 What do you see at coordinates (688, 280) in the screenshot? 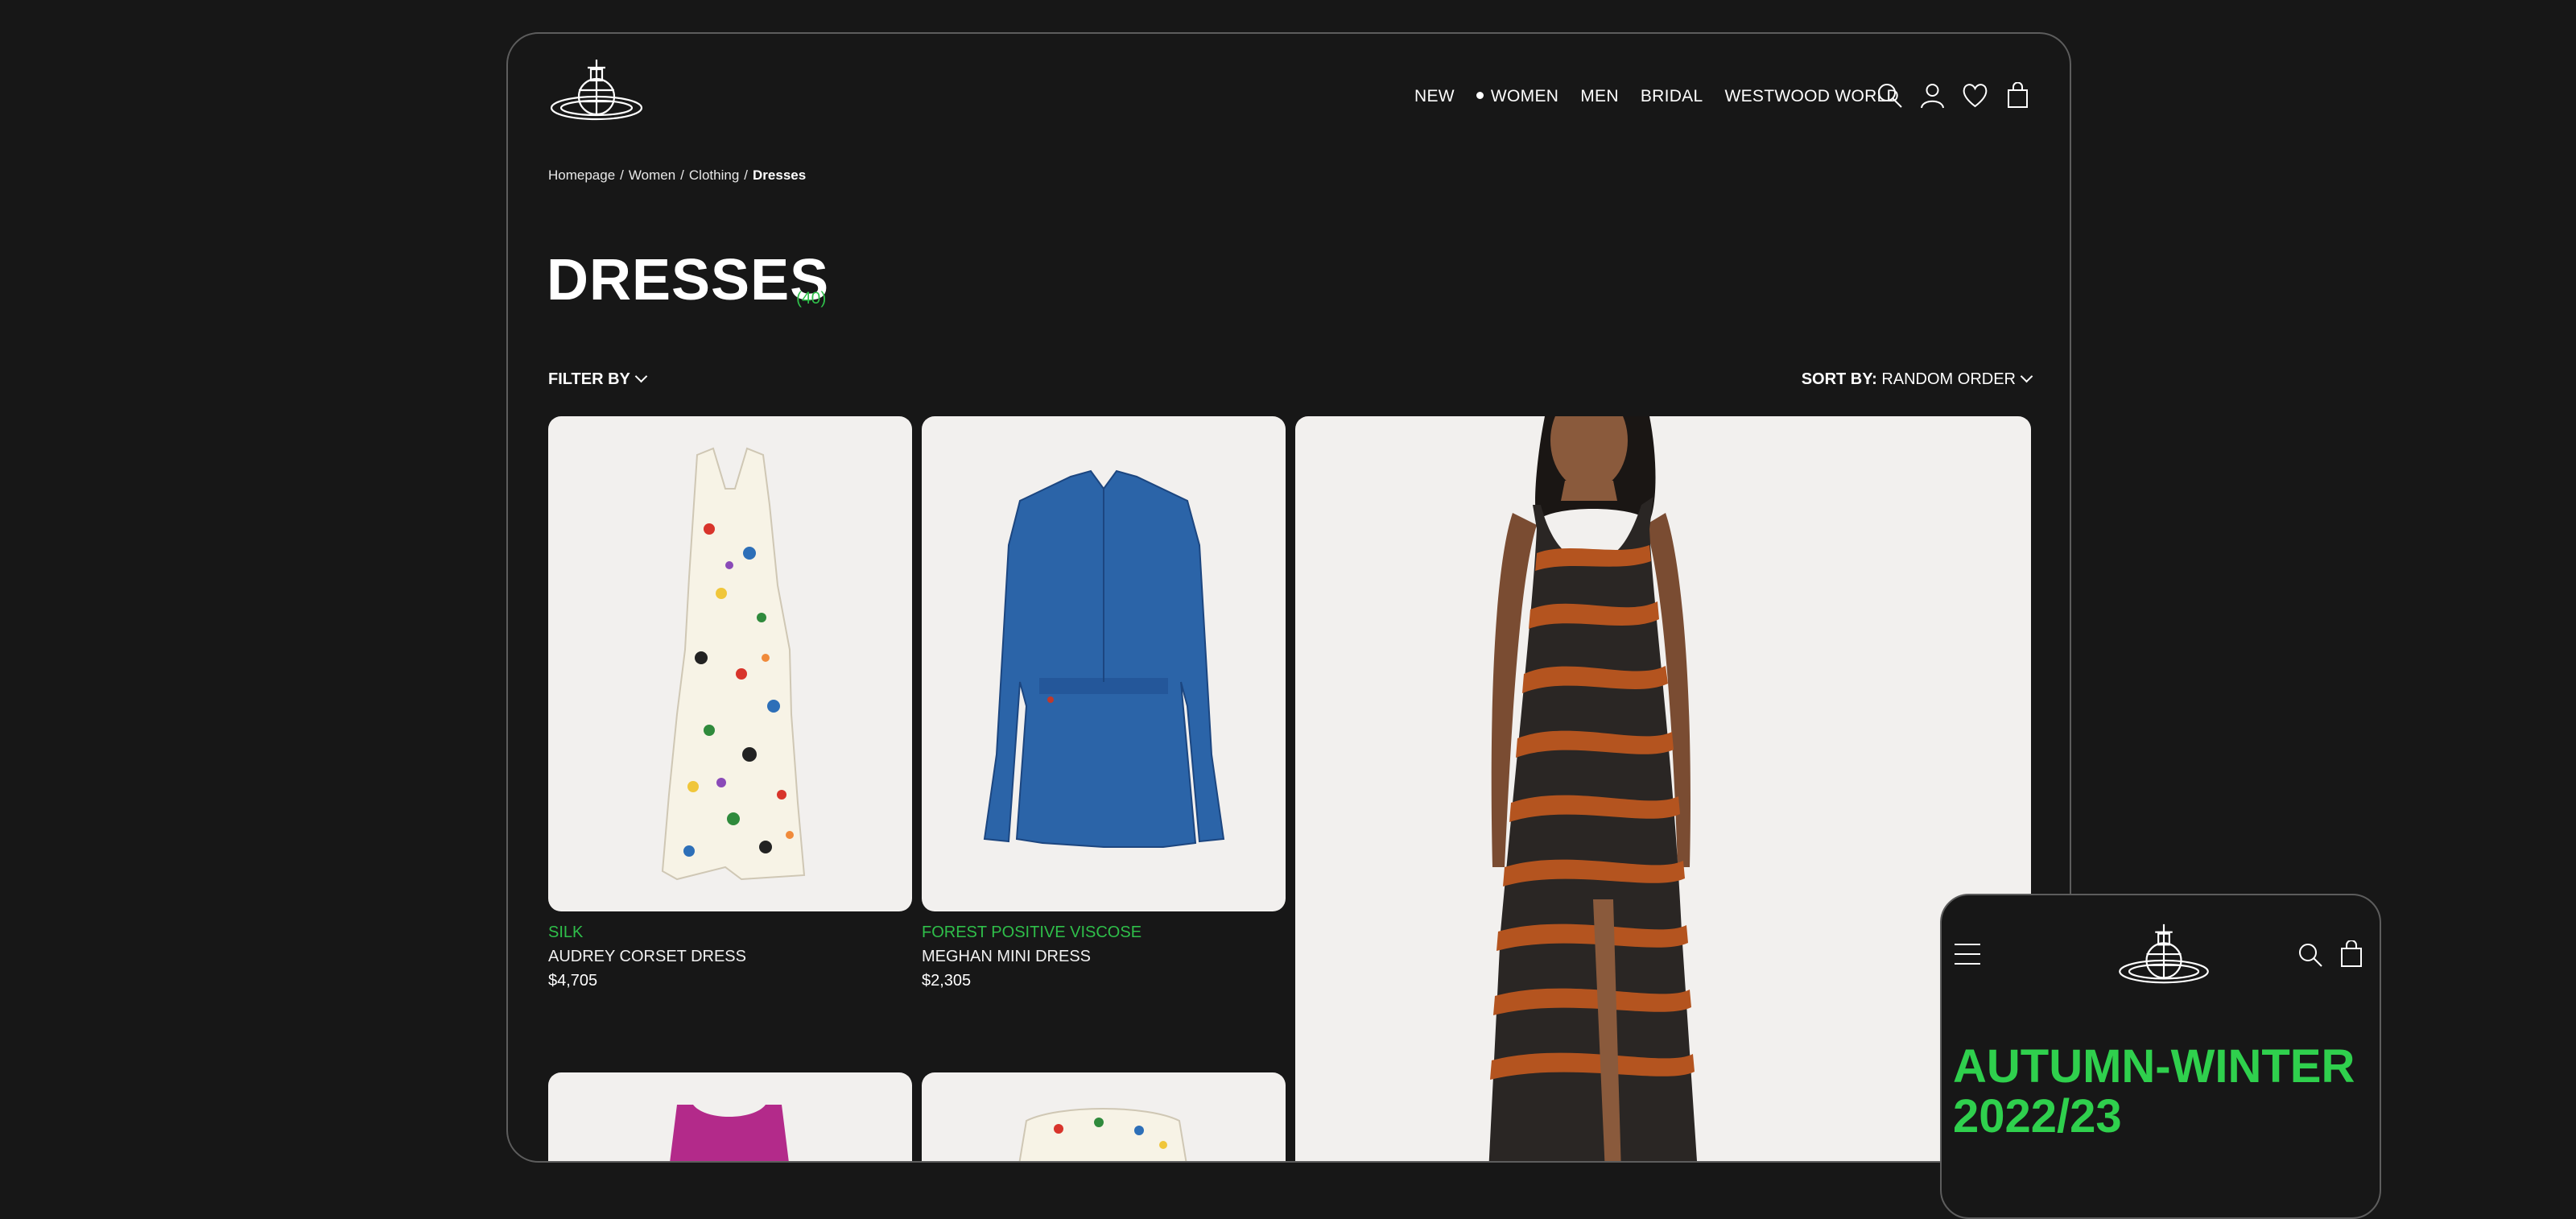
I see `page-title: DRESSES` at bounding box center [688, 280].